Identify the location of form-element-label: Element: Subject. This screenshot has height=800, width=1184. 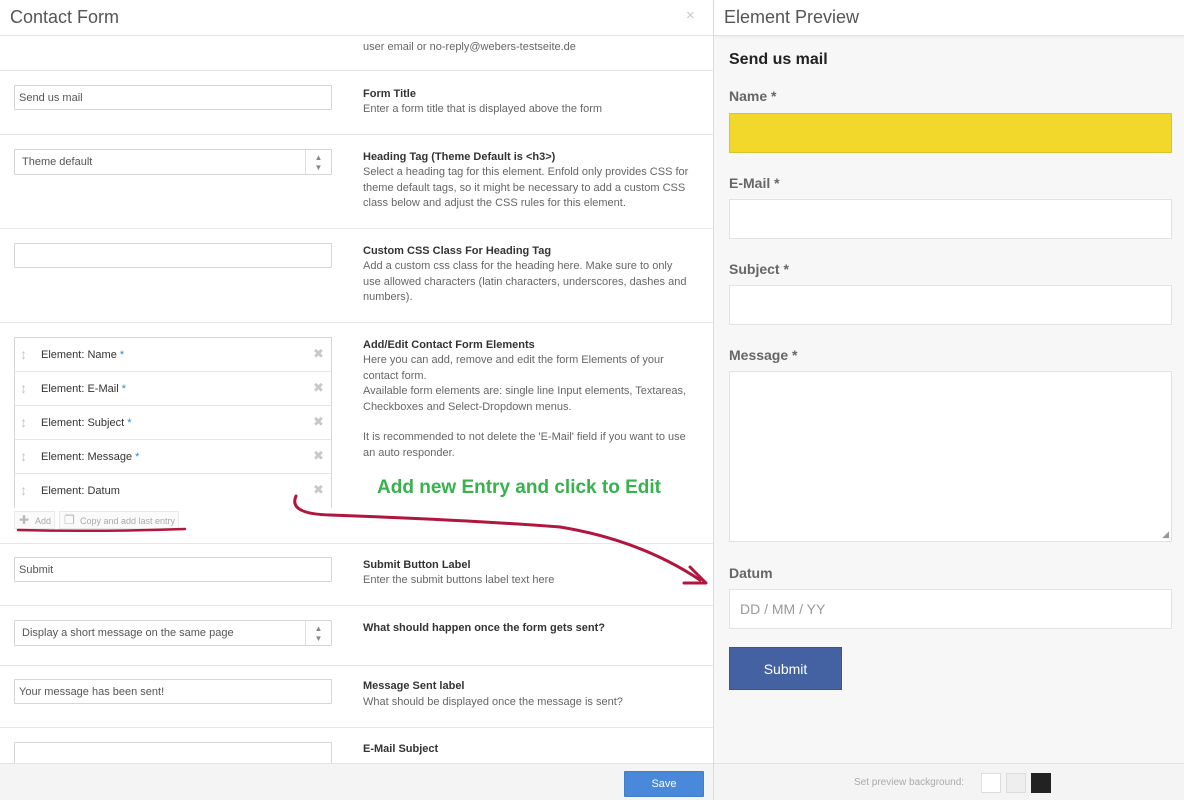
(83, 423).